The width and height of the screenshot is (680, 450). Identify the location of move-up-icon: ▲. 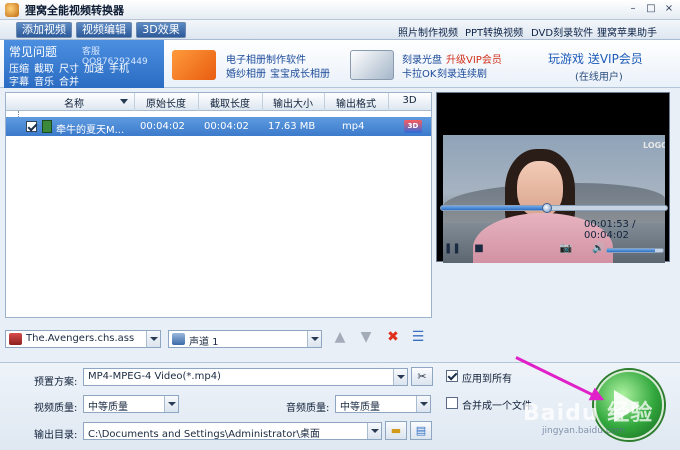
(340, 337).